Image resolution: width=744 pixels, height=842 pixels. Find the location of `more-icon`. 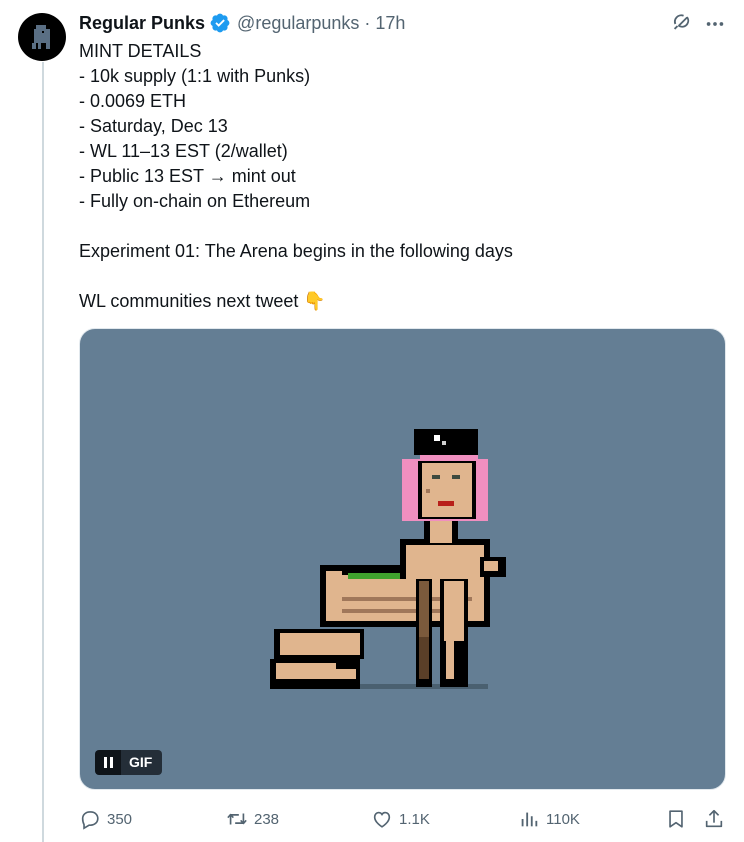

more-icon is located at coordinates (715, 24).